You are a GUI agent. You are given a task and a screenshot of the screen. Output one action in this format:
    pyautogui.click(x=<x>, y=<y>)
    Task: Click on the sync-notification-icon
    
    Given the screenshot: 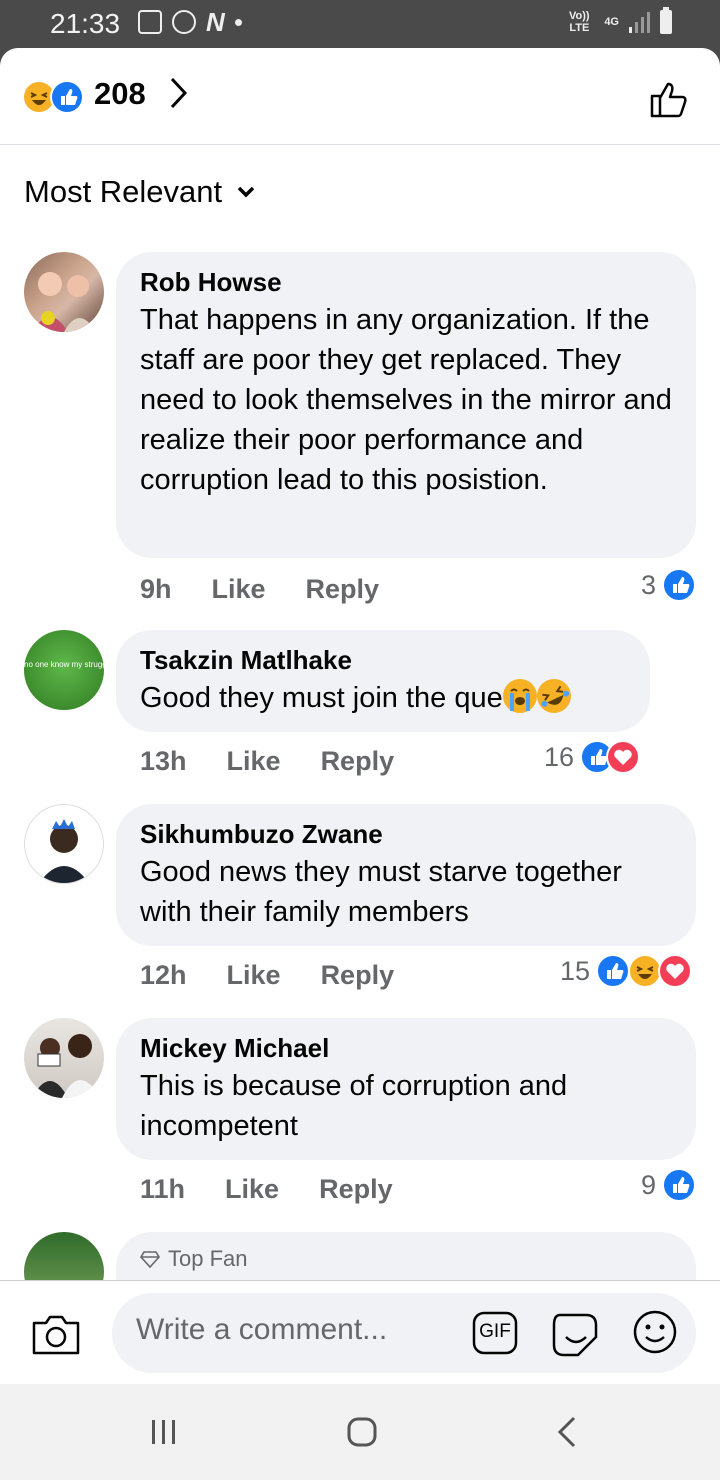 What is the action you would take?
    pyautogui.click(x=184, y=22)
    